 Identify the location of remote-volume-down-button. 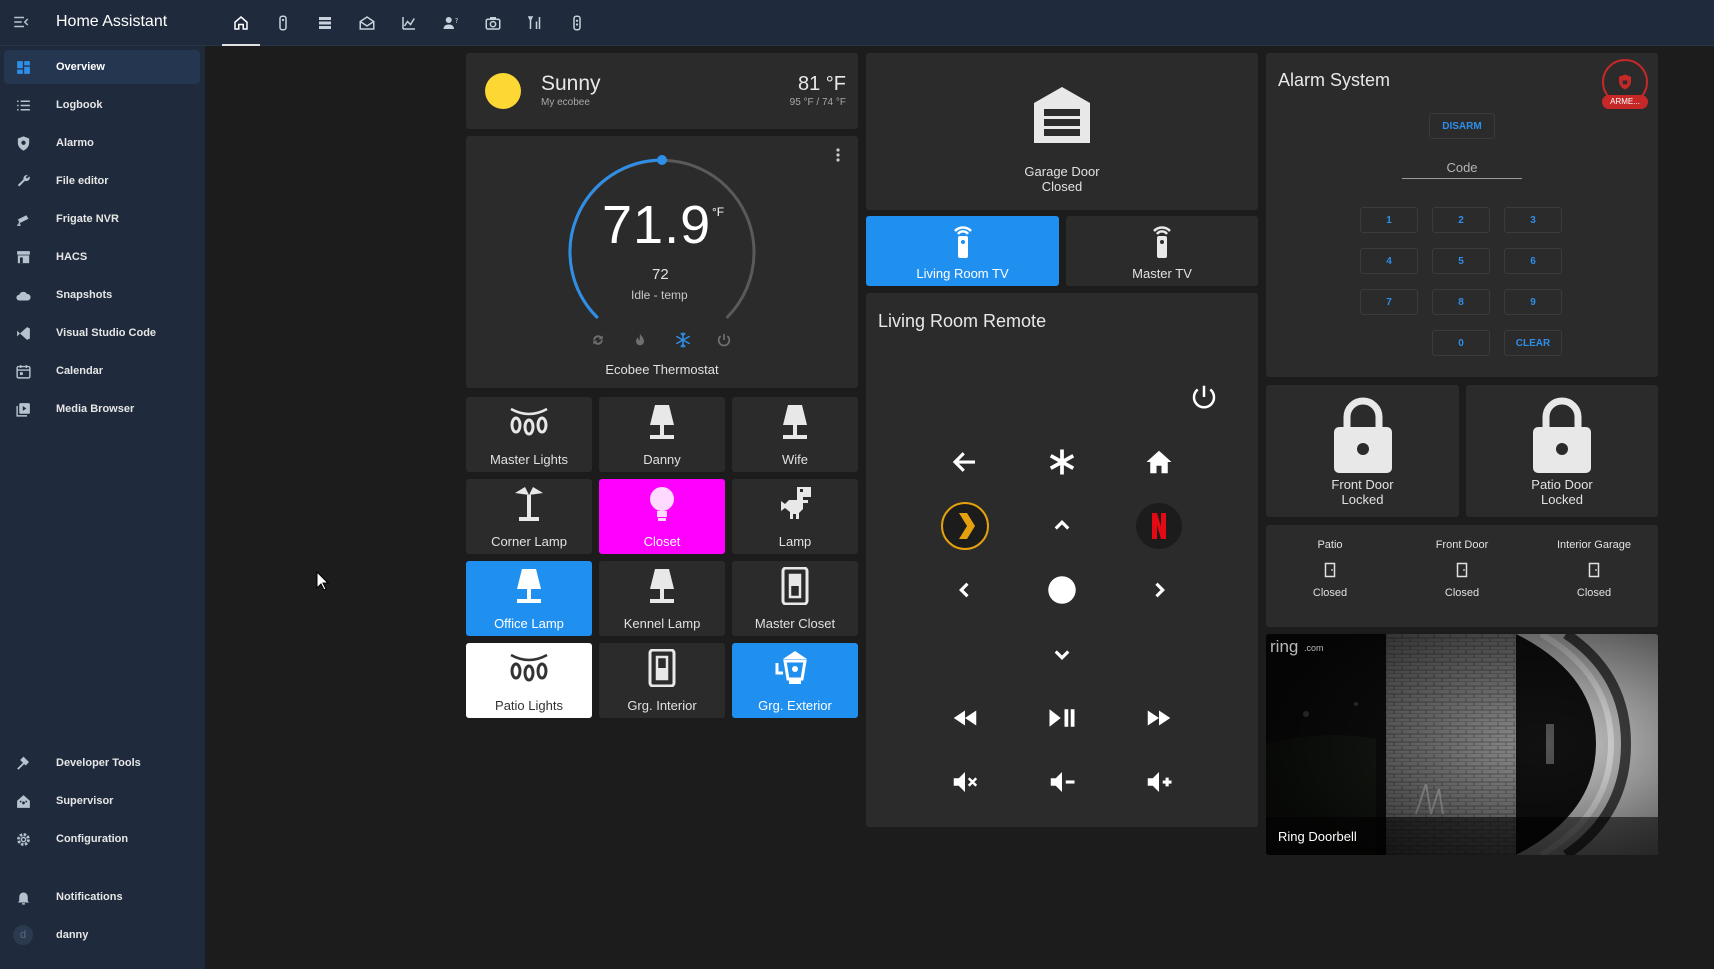
(1062, 782).